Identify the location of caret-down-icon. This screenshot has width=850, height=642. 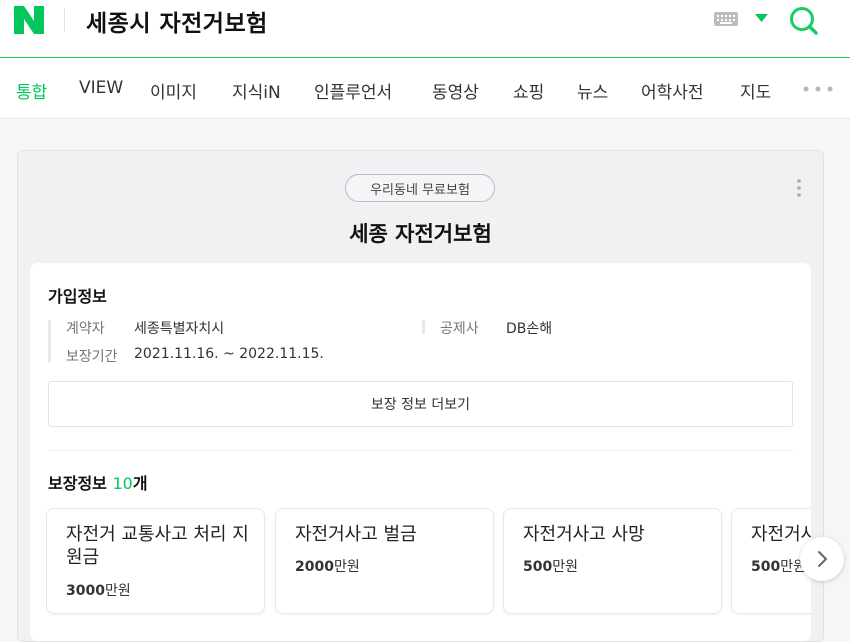
(761, 18).